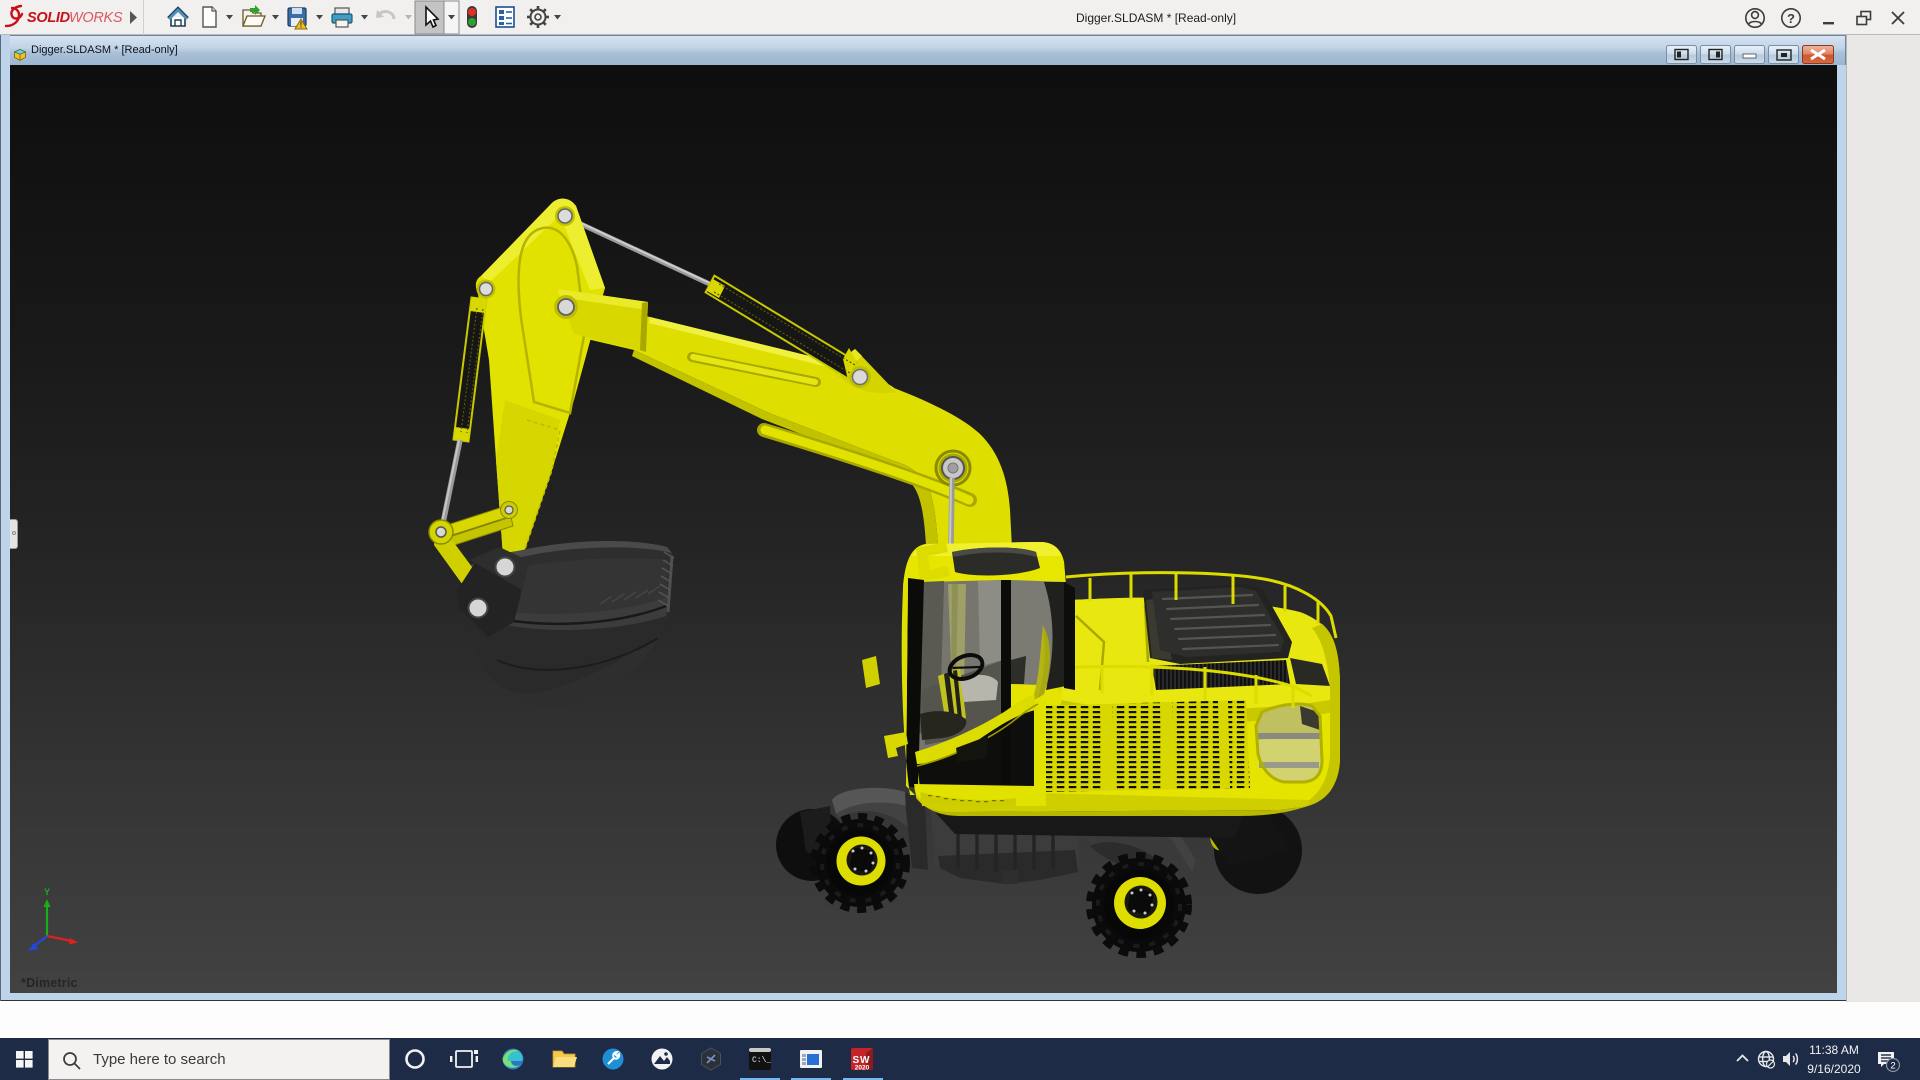  What do you see at coordinates (1834, 1050) in the screenshot?
I see `svg-text: 11:38 AM` at bounding box center [1834, 1050].